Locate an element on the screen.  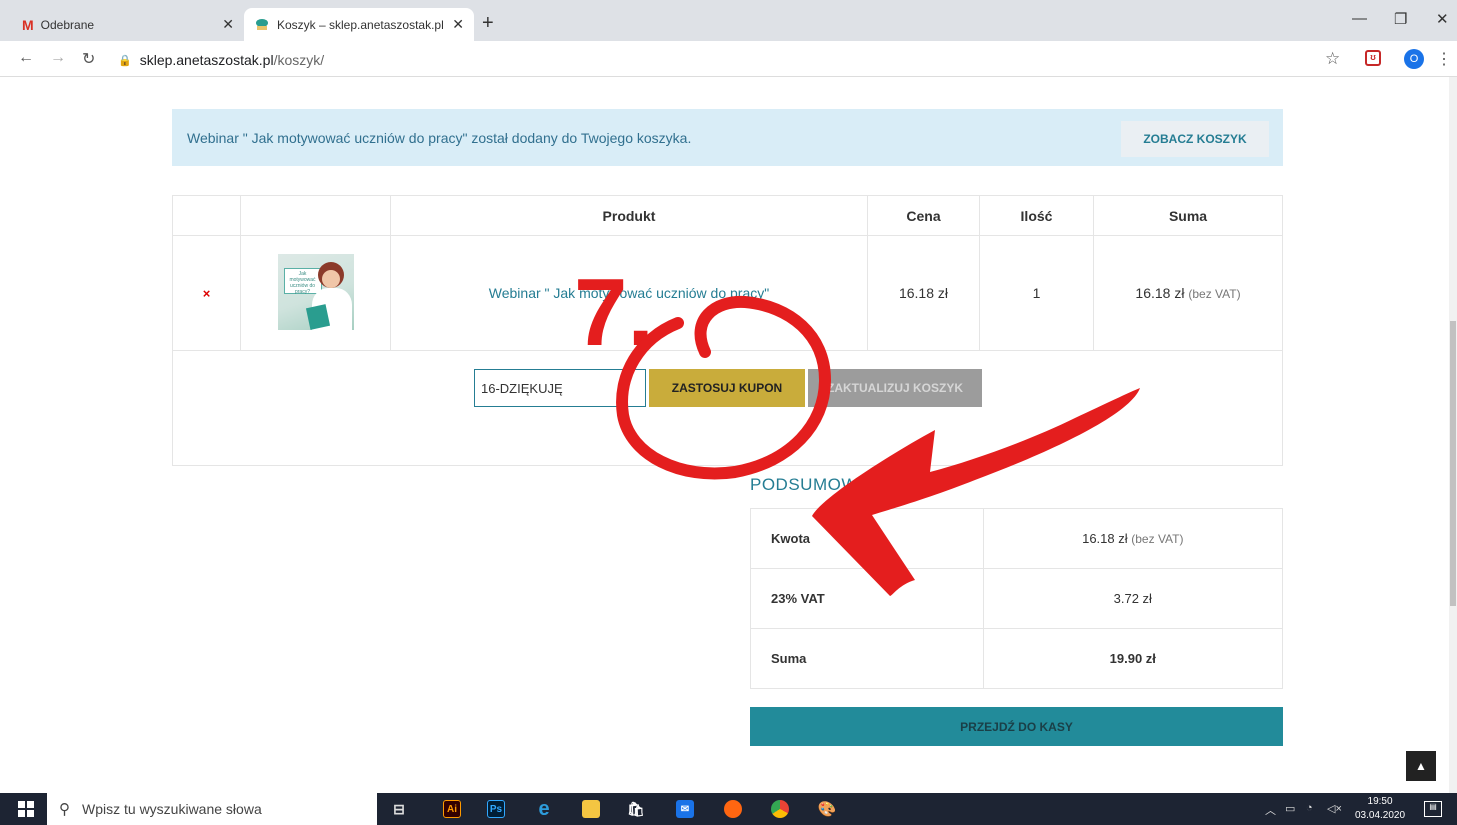
view-cart-button: ZOBACZ KOSZYK is located at coordinates (1195, 139).